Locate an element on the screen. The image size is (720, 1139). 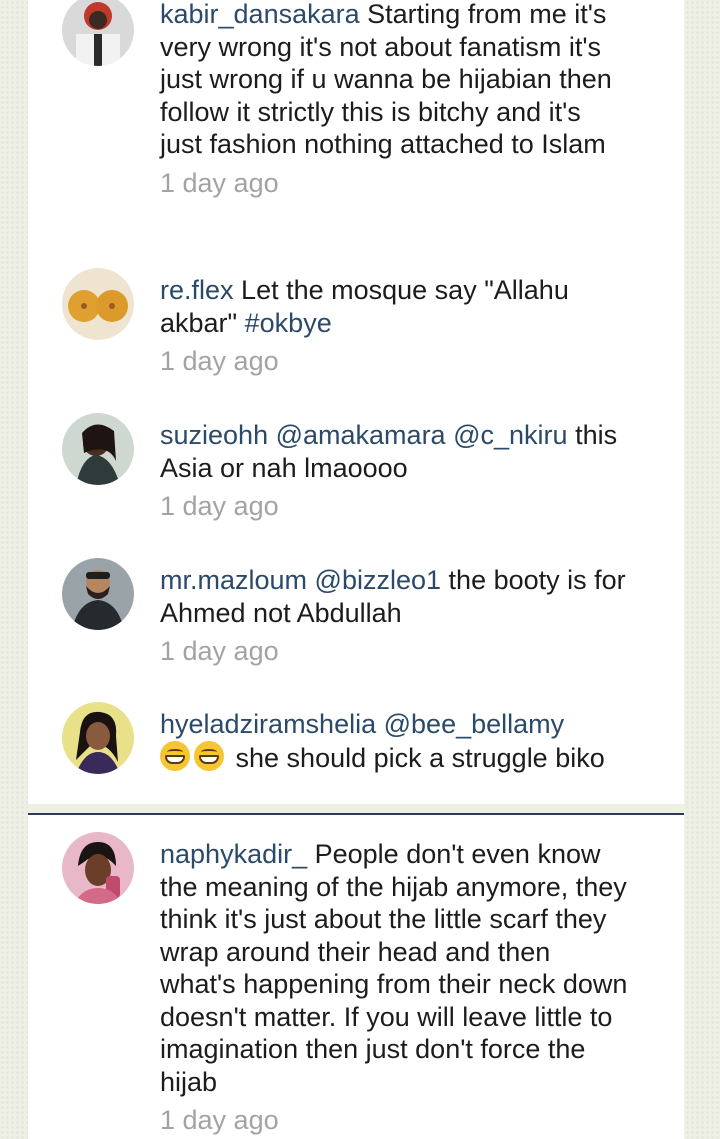
comment-username: naphykadir_ is located at coordinates (233, 854).